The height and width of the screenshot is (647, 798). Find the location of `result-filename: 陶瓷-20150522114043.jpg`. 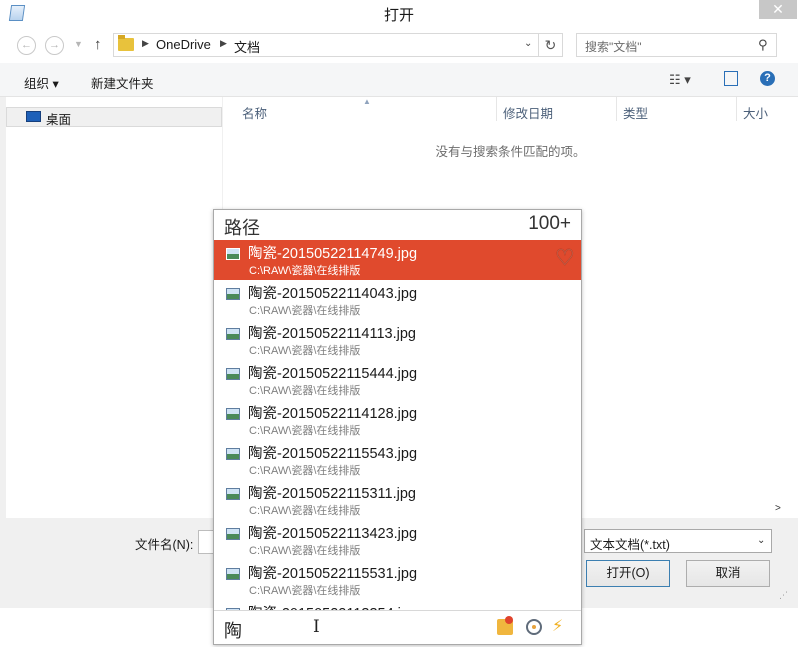

result-filename: 陶瓷-20150522114043.jpg is located at coordinates (333, 294).